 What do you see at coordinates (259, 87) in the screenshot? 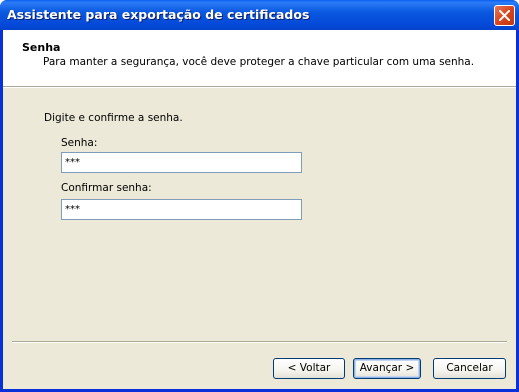
I see `header-divider` at bounding box center [259, 87].